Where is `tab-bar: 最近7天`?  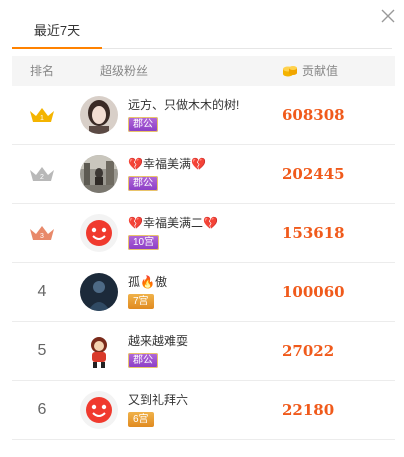 tab-bar: 最近7天 is located at coordinates (202, 31).